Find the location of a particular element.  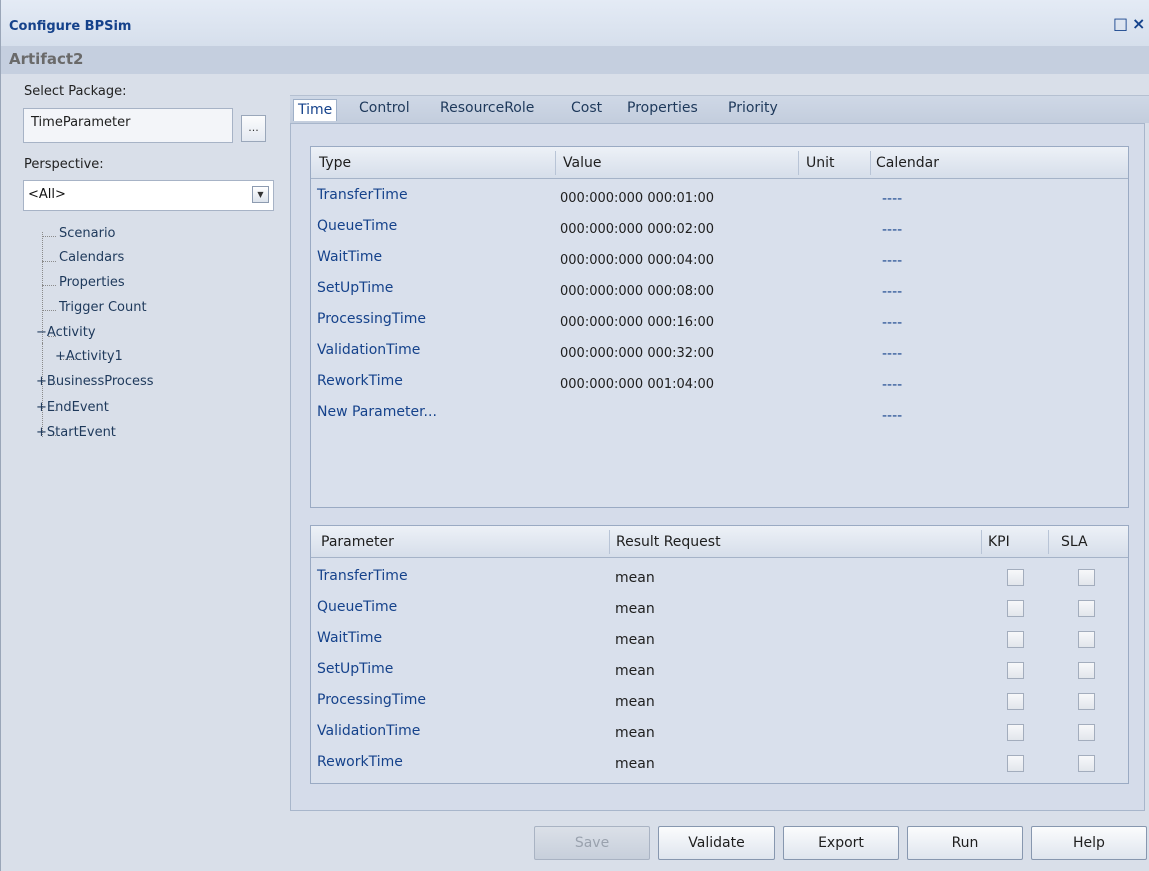

parameter-cell: ProcessingTime is located at coordinates (371, 700).